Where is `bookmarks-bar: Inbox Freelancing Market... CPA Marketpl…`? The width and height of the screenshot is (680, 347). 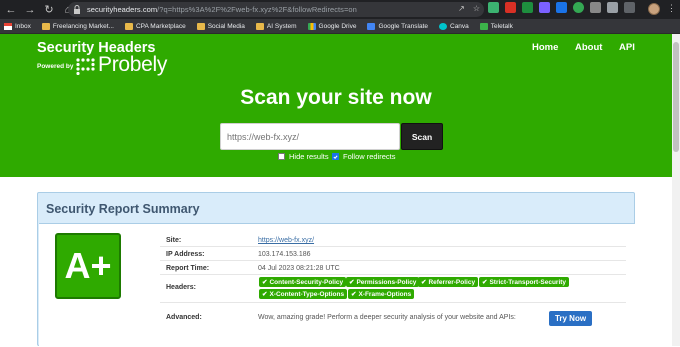 bookmarks-bar: Inbox Freelancing Market... CPA Marketpl… is located at coordinates (340, 26).